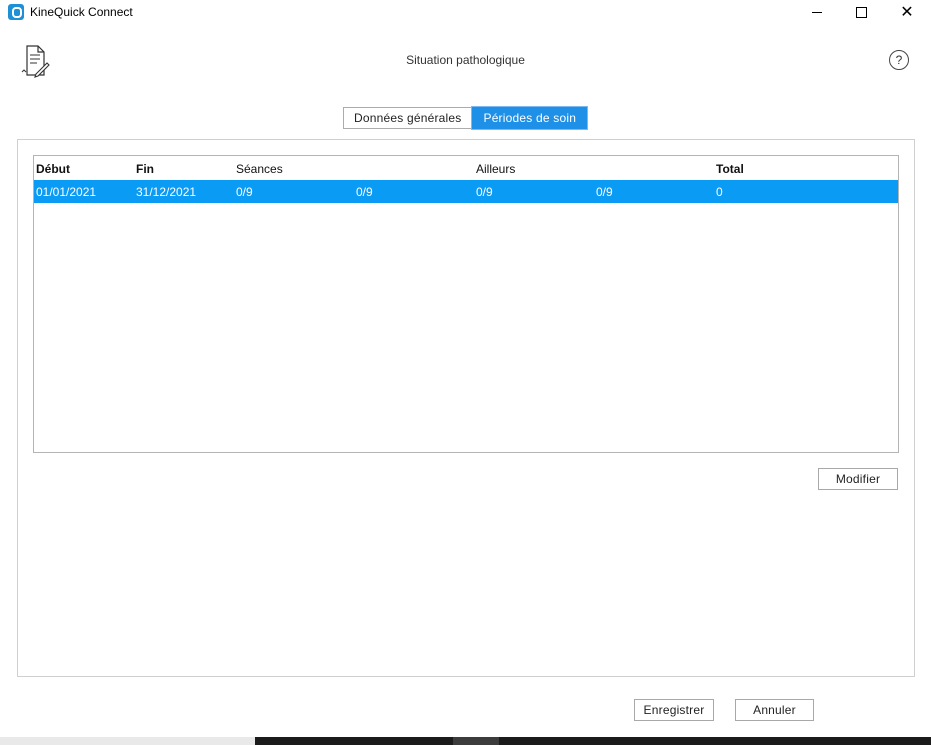 This screenshot has width=931, height=745. I want to click on cell-seances-a: 0/9, so click(244, 192).